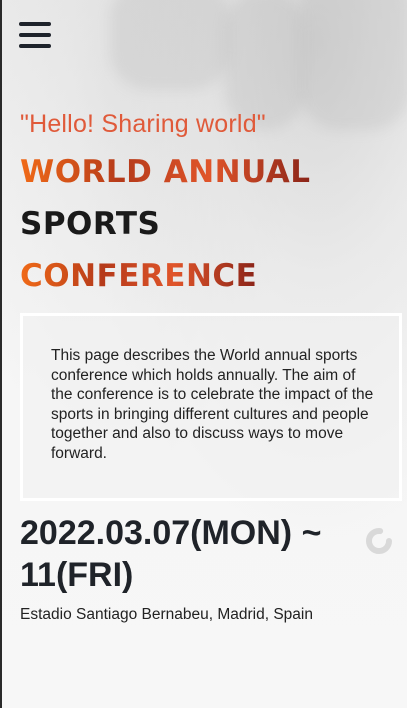  I want to click on title-line-3: CONFERENCE, so click(139, 276).